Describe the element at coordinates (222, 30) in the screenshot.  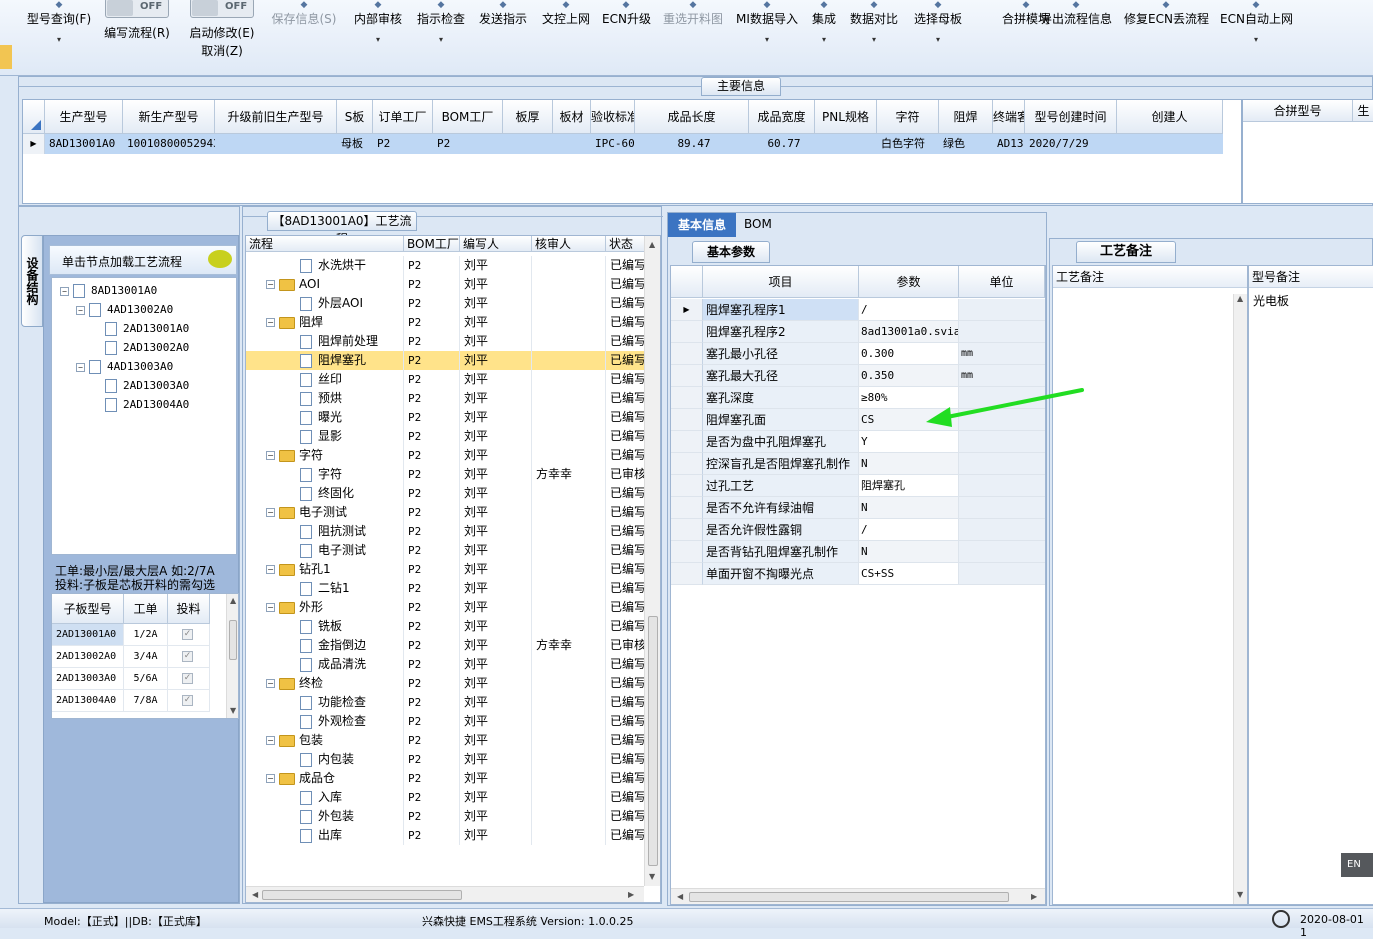
I see `toolbar-button-2: OFF 启动修改(E) 取消(Z)` at that location.